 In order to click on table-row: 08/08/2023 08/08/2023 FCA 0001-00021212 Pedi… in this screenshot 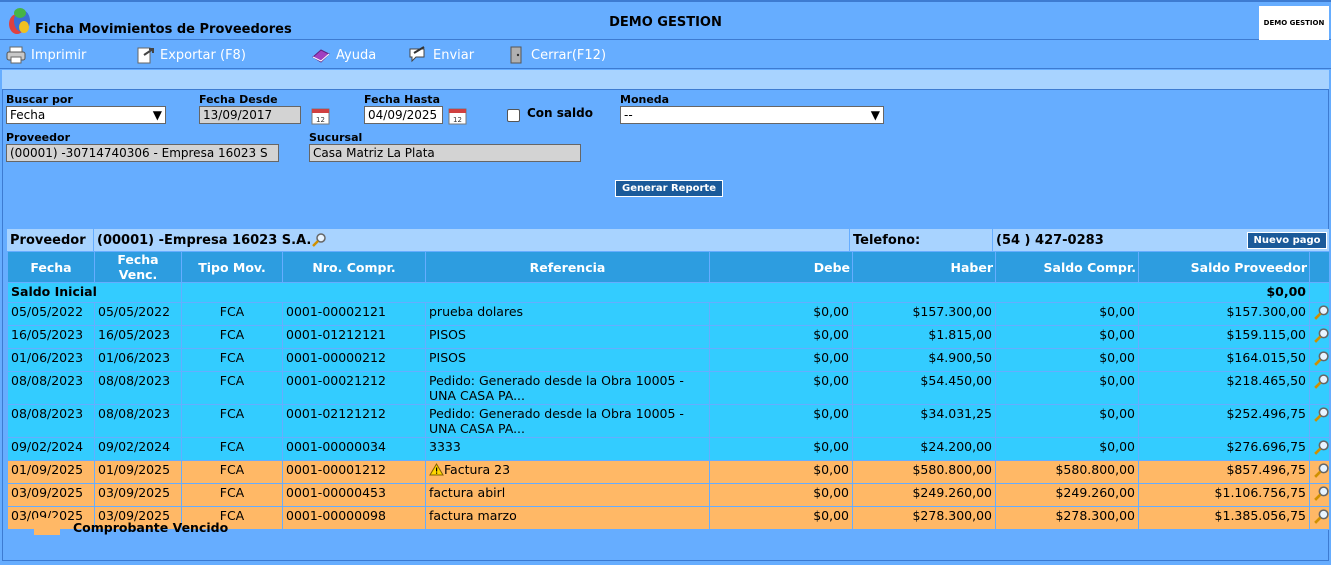, I will do `click(668, 388)`.